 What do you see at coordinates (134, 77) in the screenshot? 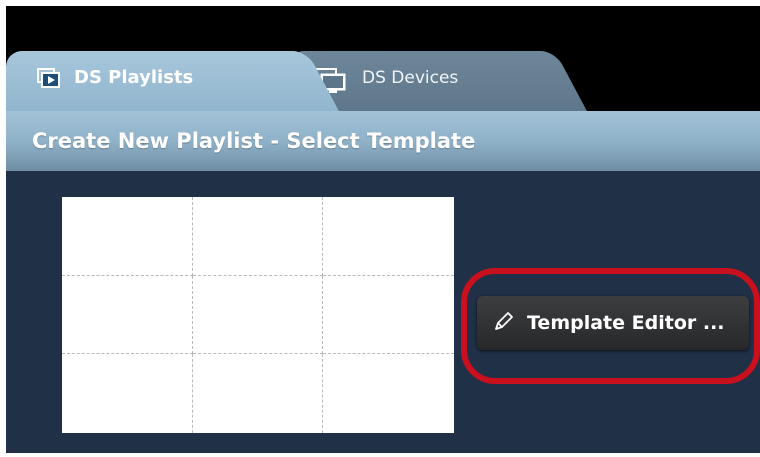
I see `tab-label: DS Playlists` at bounding box center [134, 77].